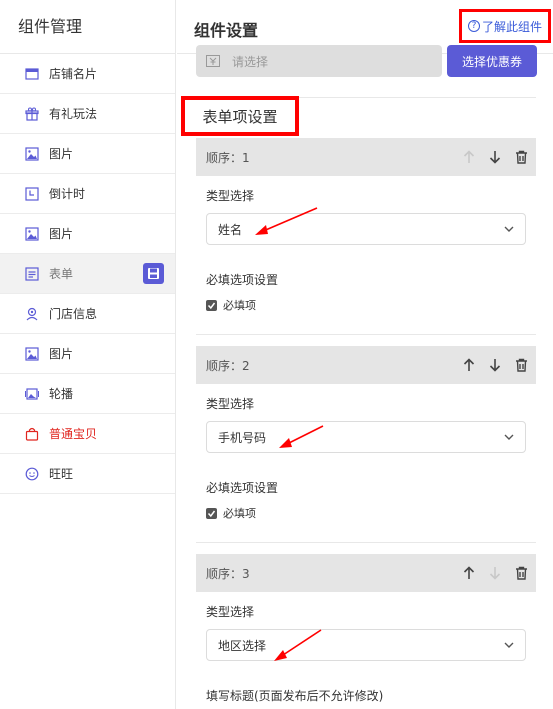 This screenshot has height=709, width=553. Describe the element at coordinates (492, 61) in the screenshot. I see `select-coupon-button: 选择优惠券` at that location.